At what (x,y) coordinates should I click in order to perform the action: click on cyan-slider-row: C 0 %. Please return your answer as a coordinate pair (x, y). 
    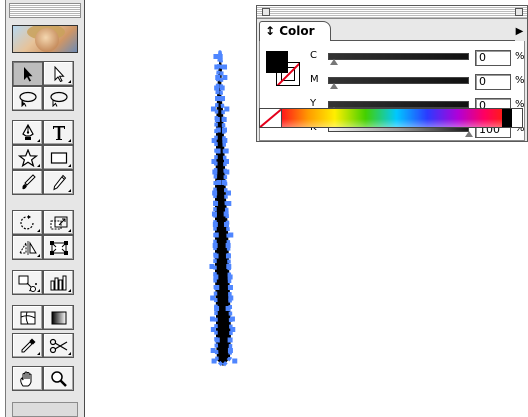
    Looking at the image, I should click on (417, 59).